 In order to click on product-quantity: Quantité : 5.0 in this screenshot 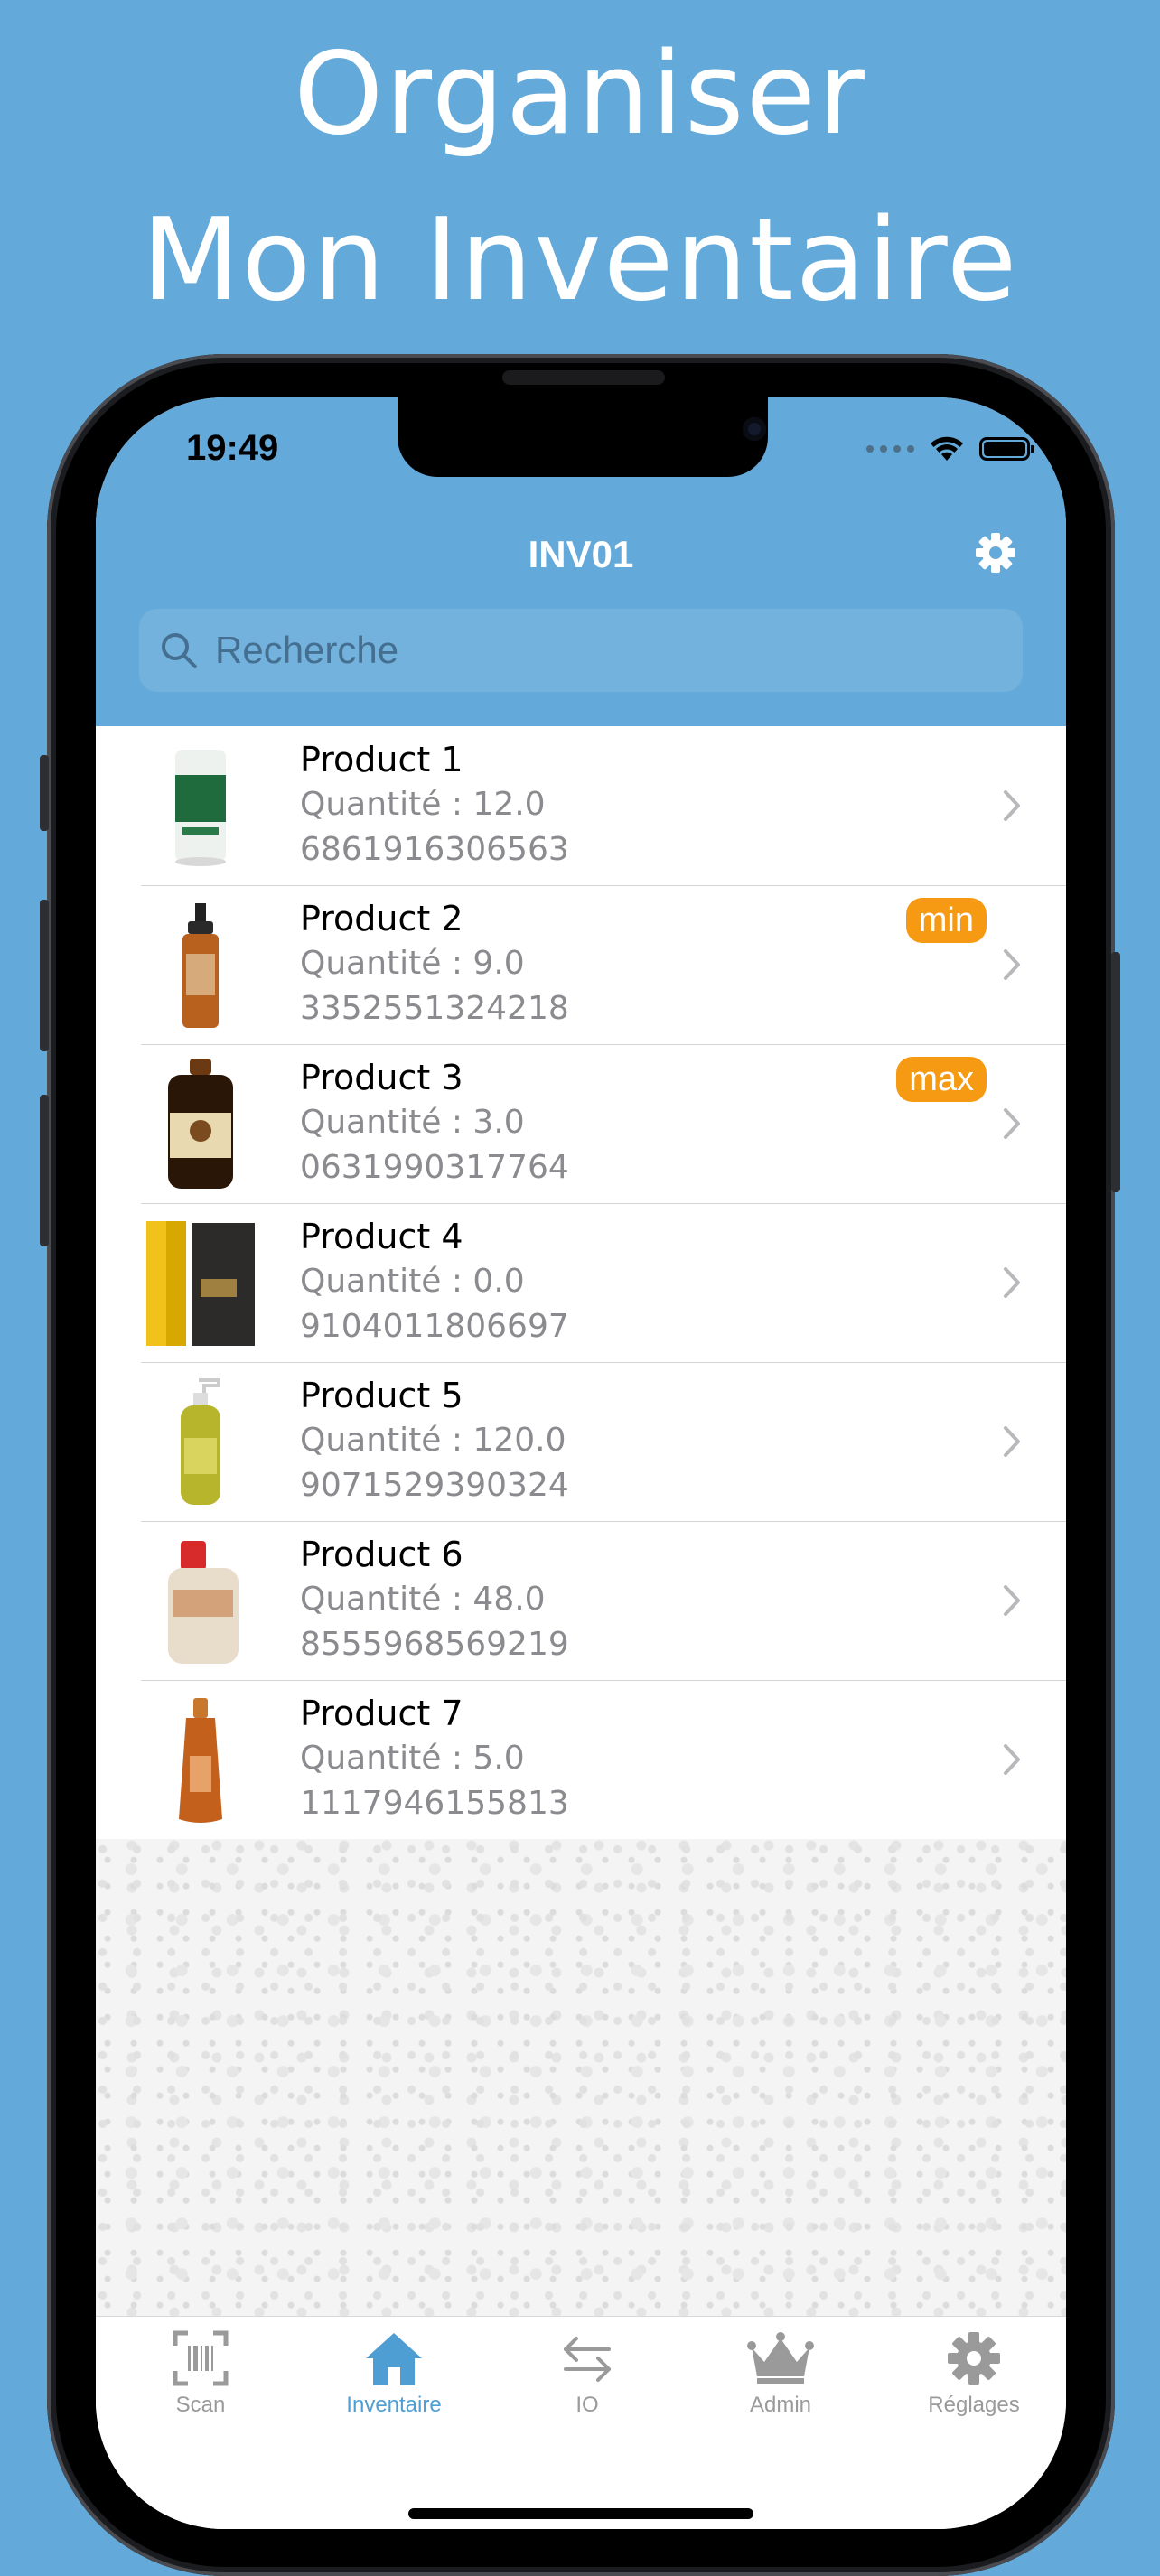, I will do `click(412, 1758)`.